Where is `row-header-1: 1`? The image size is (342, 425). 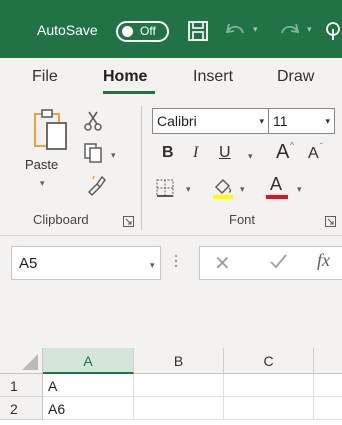 row-header-1: 1 is located at coordinates (21, 385).